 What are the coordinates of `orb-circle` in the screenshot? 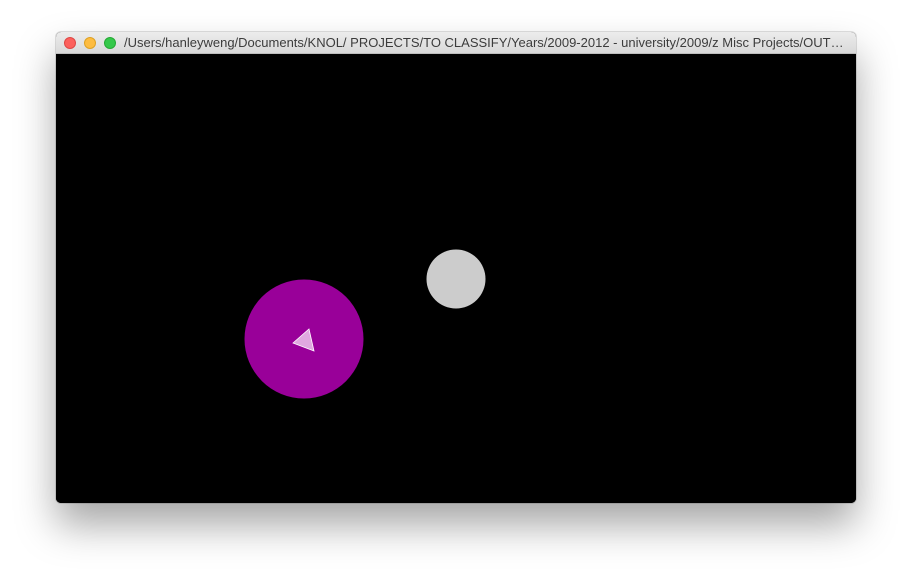 It's located at (456, 279).